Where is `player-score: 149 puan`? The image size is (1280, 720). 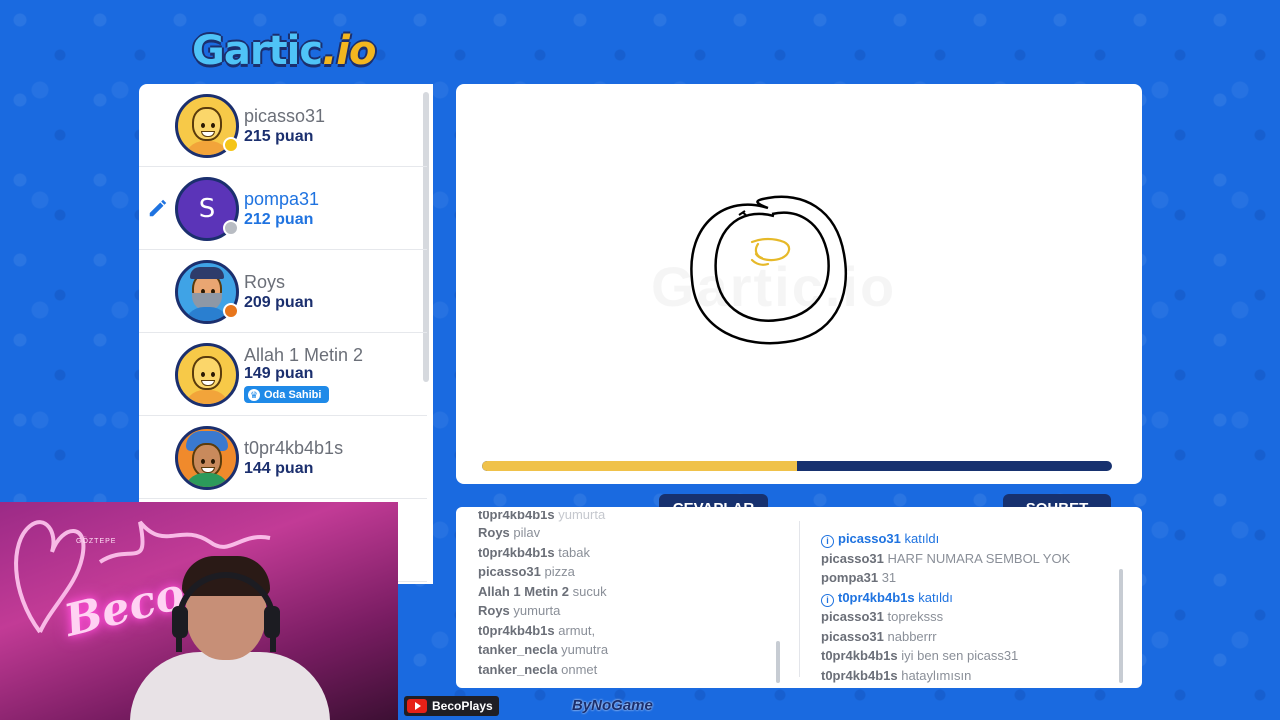
player-score: 149 puan is located at coordinates (279, 373).